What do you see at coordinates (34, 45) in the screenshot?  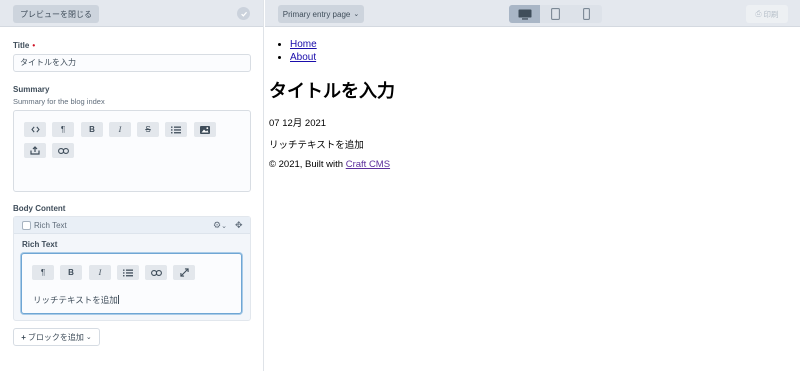 I see `required-indicator: •` at bounding box center [34, 45].